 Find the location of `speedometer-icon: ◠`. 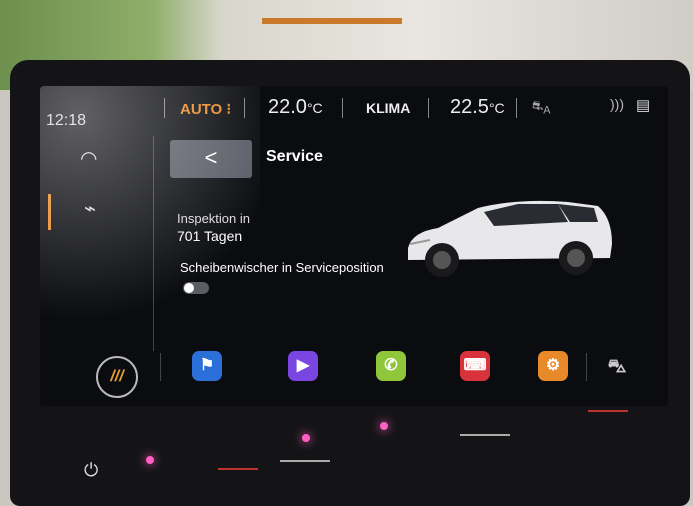

speedometer-icon: ◠ is located at coordinates (88, 158).